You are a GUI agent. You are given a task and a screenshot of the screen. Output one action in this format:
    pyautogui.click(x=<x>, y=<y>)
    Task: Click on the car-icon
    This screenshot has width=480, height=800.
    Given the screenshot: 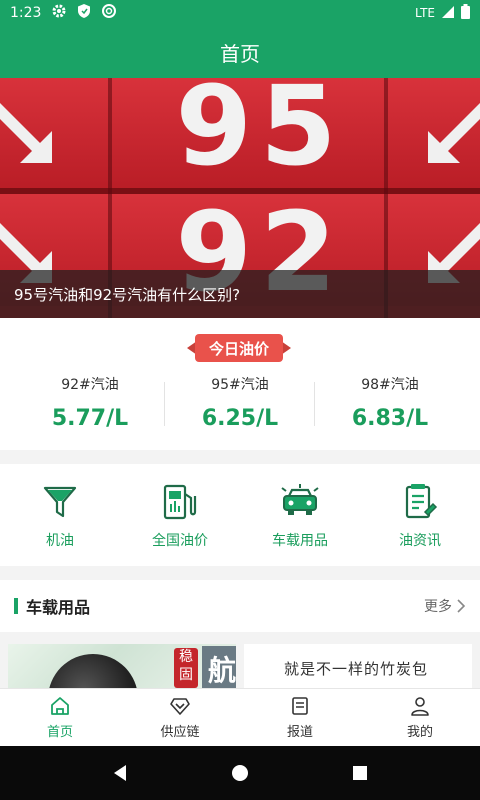 What is the action you would take?
    pyautogui.click(x=300, y=499)
    